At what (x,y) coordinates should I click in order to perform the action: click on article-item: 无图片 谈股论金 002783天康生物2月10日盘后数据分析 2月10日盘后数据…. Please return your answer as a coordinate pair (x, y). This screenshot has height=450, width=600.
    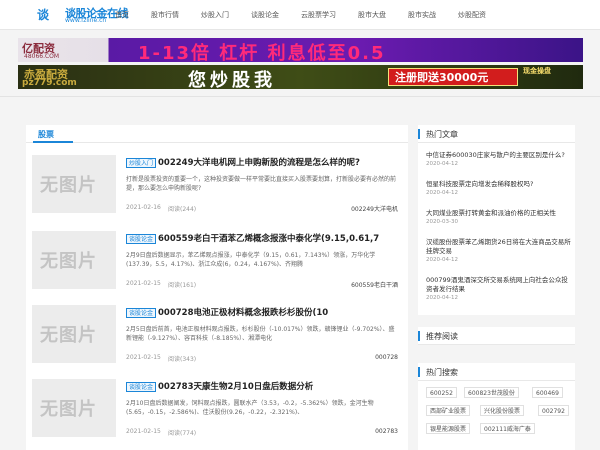
    Looking at the image, I should click on (217, 414).